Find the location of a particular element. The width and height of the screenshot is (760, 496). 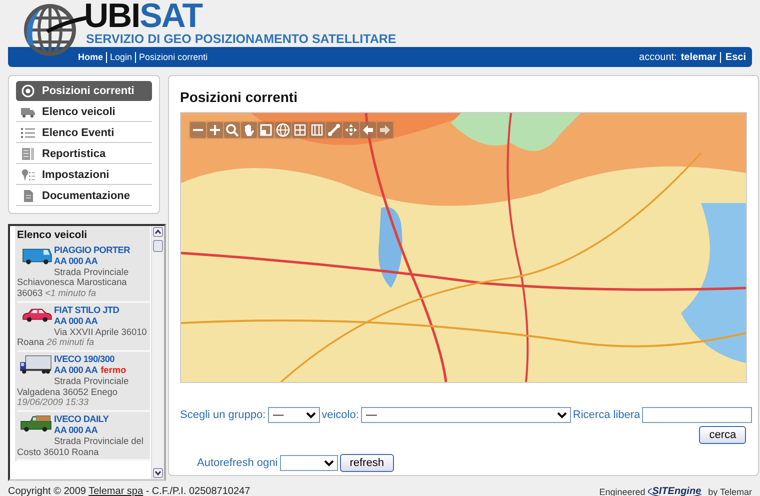

breadcrumb-link: Home is located at coordinates (92, 57).